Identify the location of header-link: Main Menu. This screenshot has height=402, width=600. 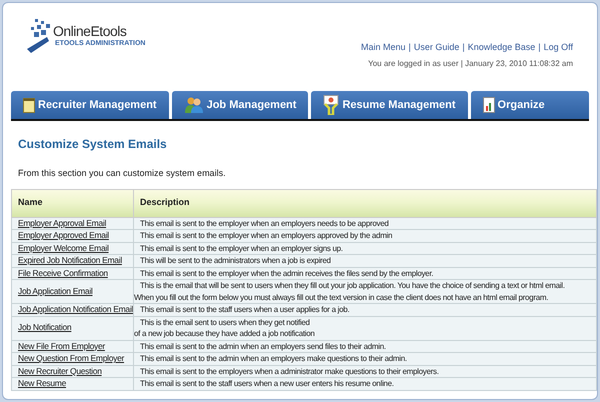
(383, 47).